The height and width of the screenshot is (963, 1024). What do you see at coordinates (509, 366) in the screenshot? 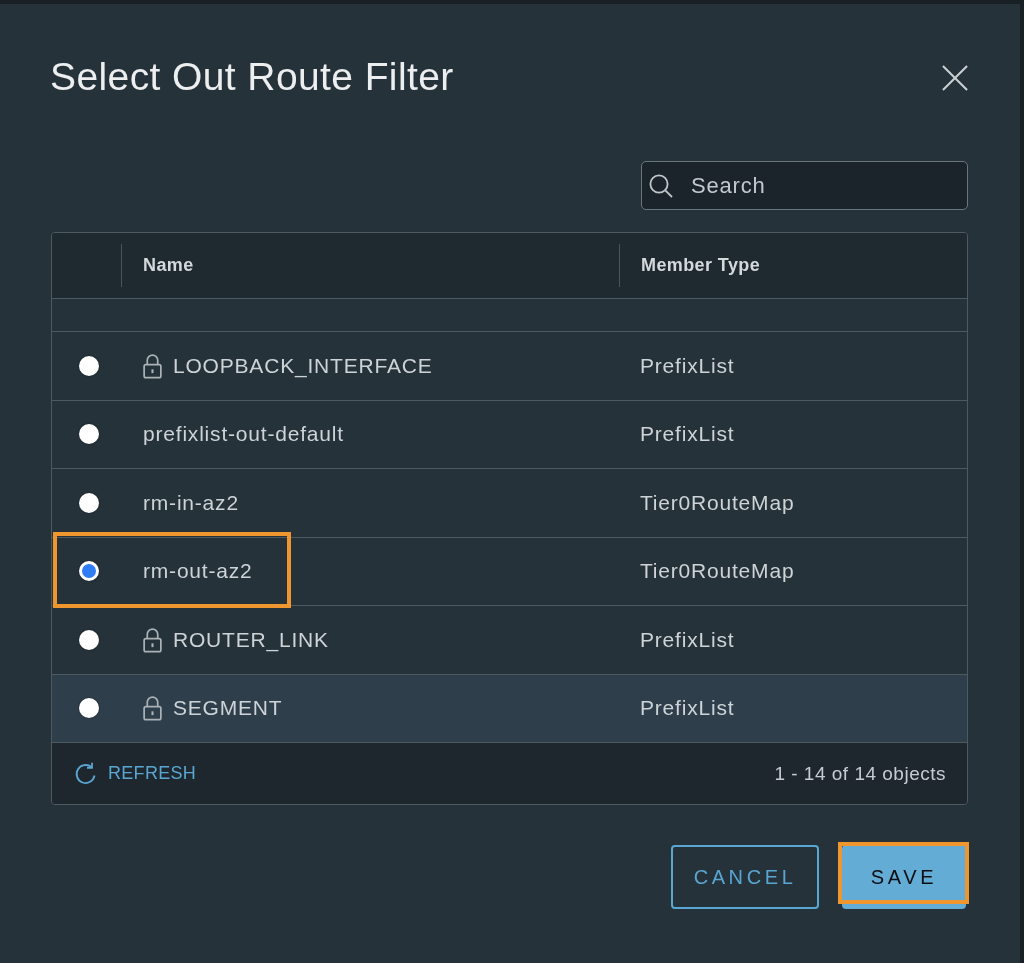
I see `table-row: LOOPBACK_INTERFACE PrefixList` at bounding box center [509, 366].